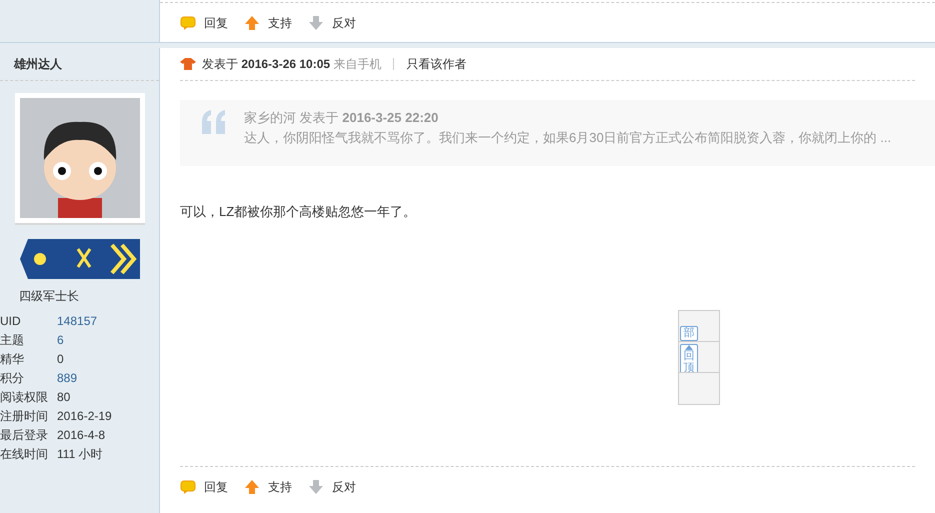 The height and width of the screenshot is (513, 935). I want to click on stat-value: 2016-4-8, so click(81, 435).